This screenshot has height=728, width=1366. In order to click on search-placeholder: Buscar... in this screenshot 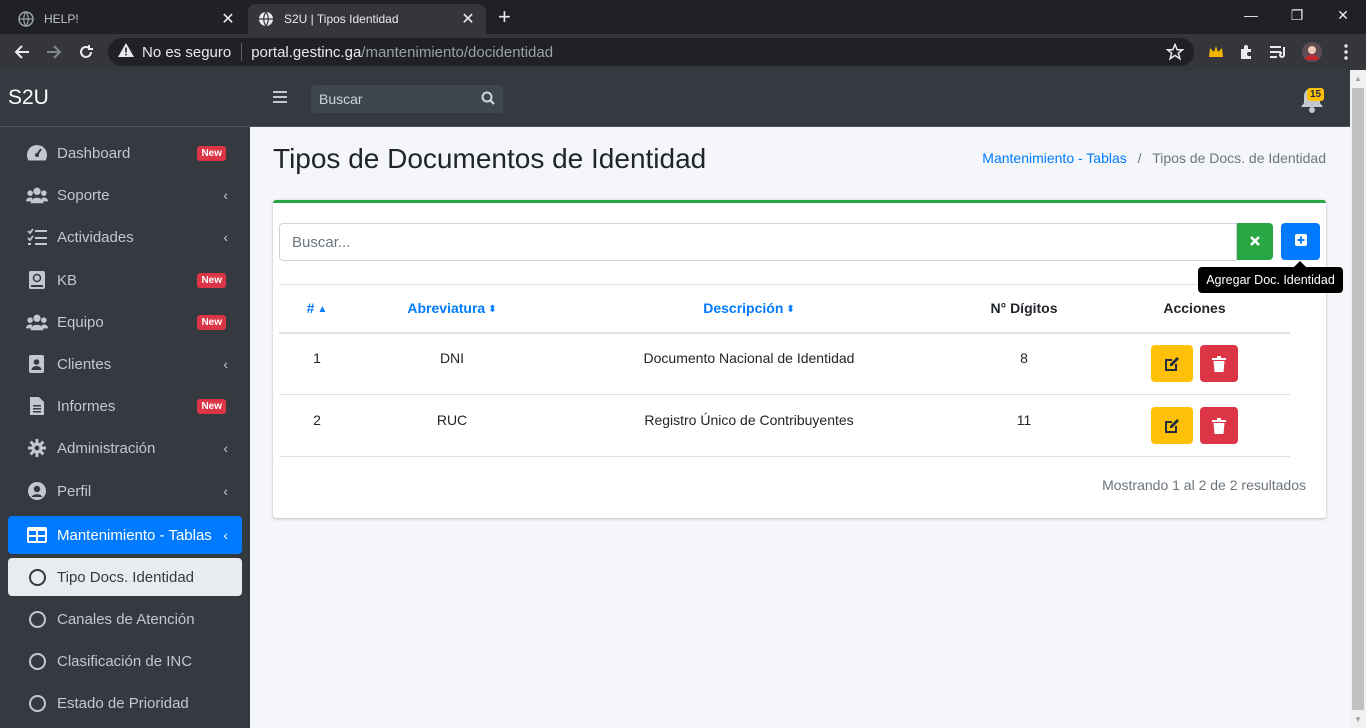, I will do `click(321, 242)`.